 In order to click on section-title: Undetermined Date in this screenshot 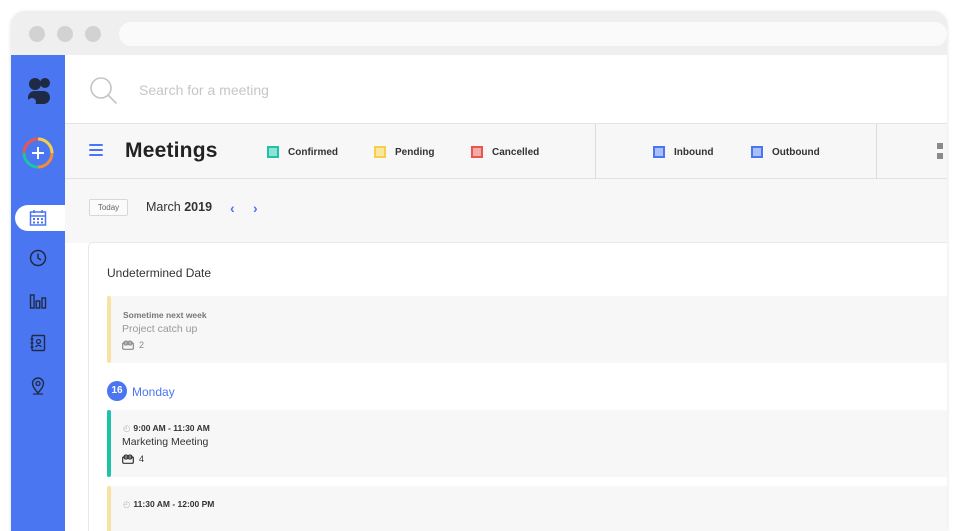, I will do `click(159, 273)`.